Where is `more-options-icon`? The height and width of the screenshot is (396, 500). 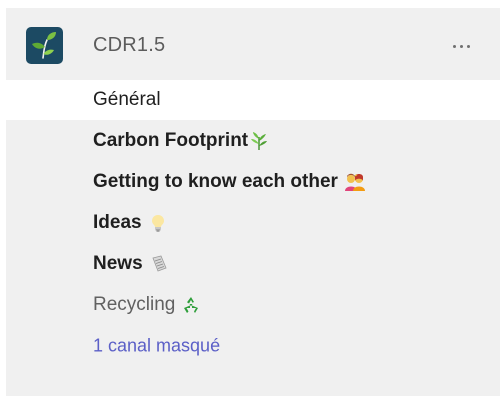 more-options-icon is located at coordinates (454, 46).